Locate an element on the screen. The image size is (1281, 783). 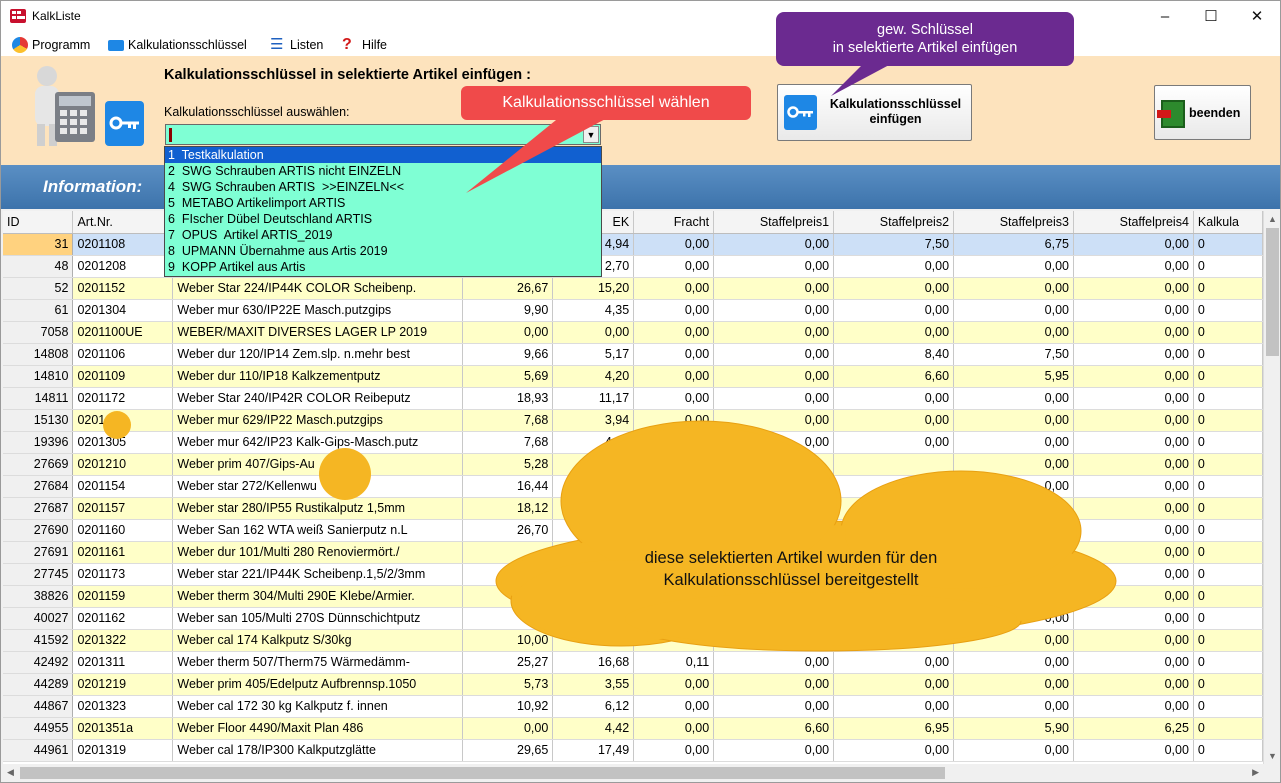
cloud-bubble-small is located at coordinates (117, 425).